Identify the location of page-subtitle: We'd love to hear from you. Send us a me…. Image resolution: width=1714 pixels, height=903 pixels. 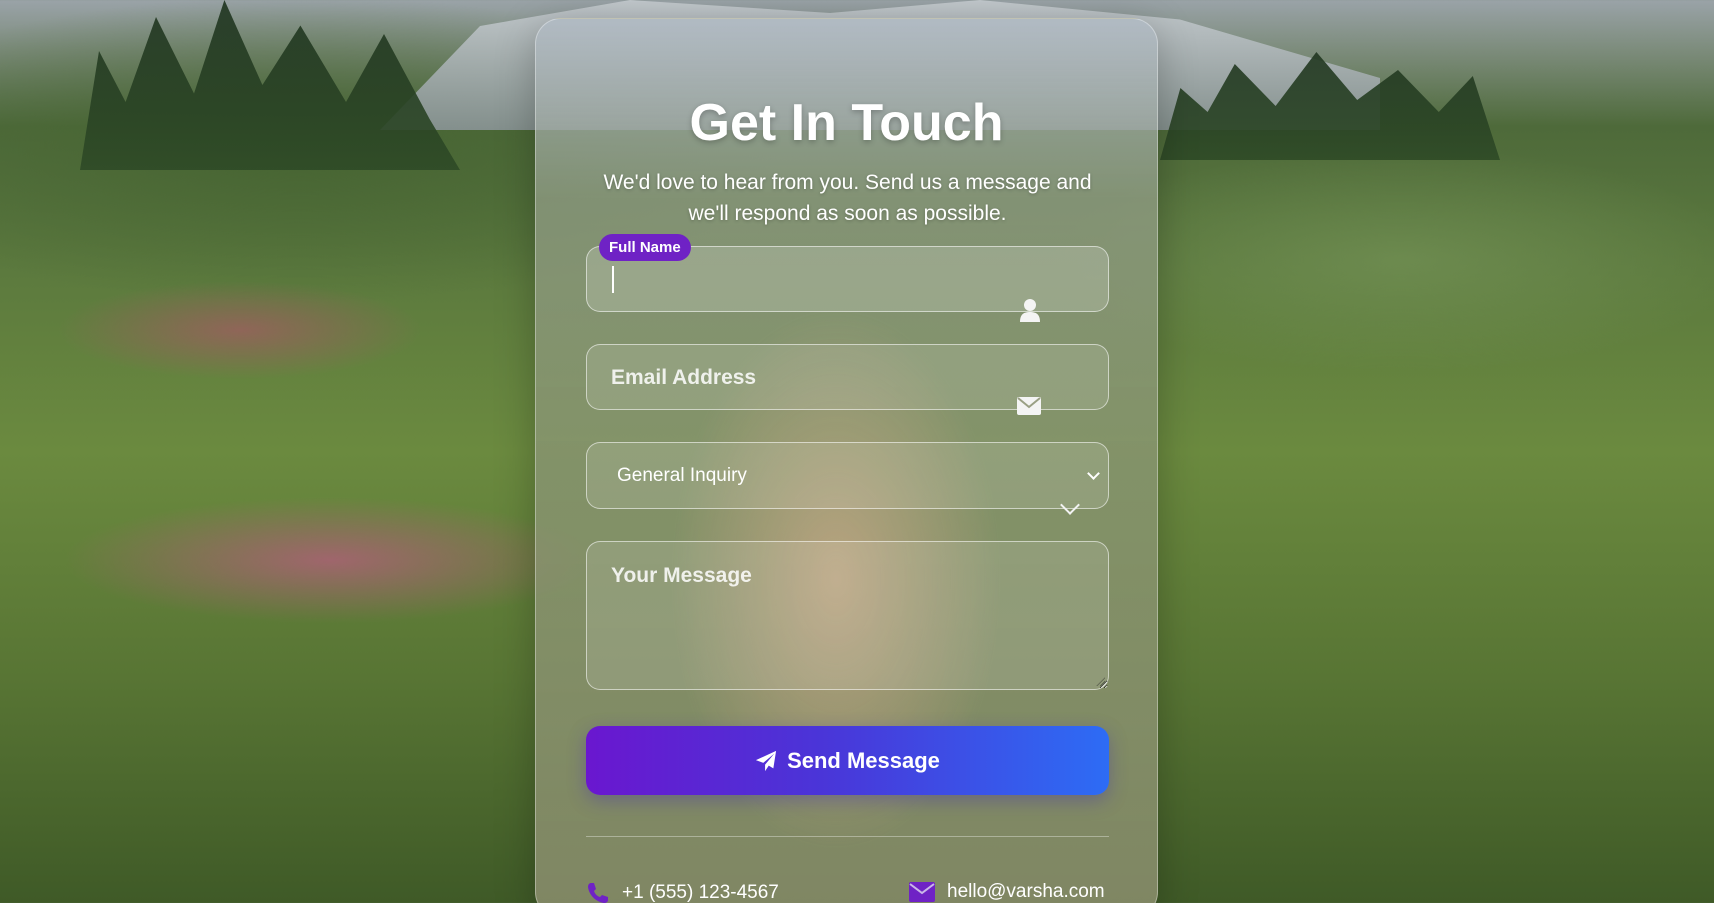
(847, 198).